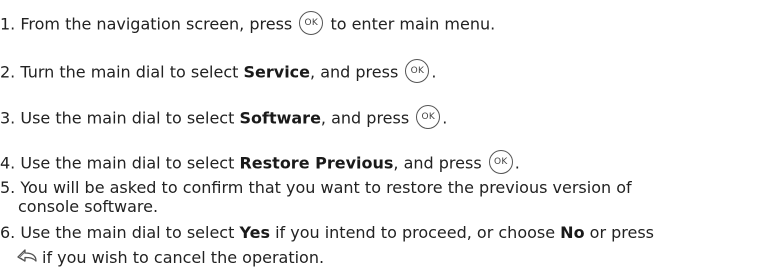  I want to click on step-number: 2., so click(8, 72).